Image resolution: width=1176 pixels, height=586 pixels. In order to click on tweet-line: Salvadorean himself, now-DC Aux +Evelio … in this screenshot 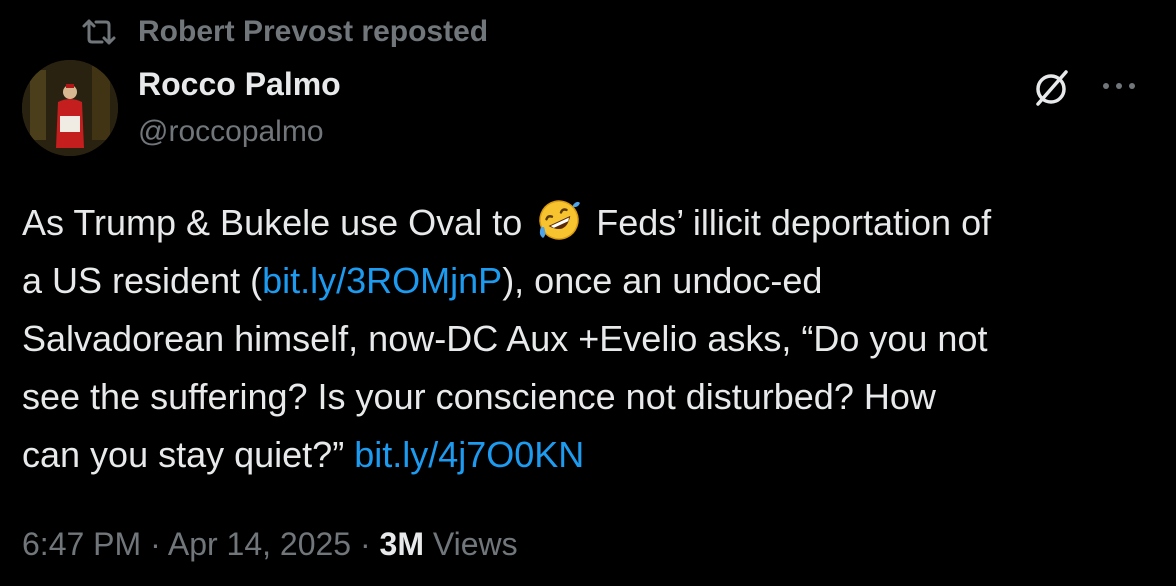, I will do `click(505, 338)`.